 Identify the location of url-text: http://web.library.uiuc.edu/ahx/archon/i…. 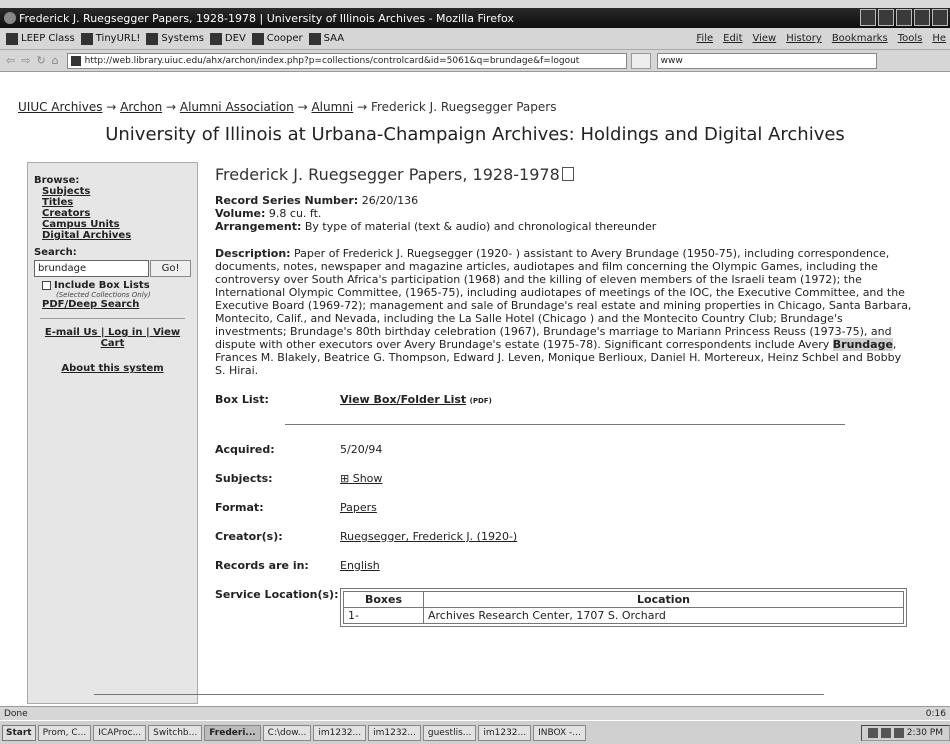
(332, 60).